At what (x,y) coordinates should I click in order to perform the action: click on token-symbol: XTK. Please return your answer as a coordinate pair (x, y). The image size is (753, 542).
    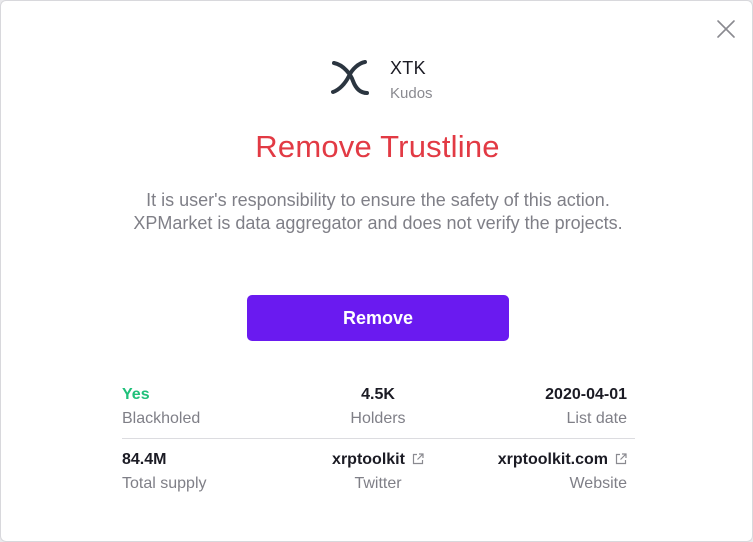
    Looking at the image, I should click on (408, 68).